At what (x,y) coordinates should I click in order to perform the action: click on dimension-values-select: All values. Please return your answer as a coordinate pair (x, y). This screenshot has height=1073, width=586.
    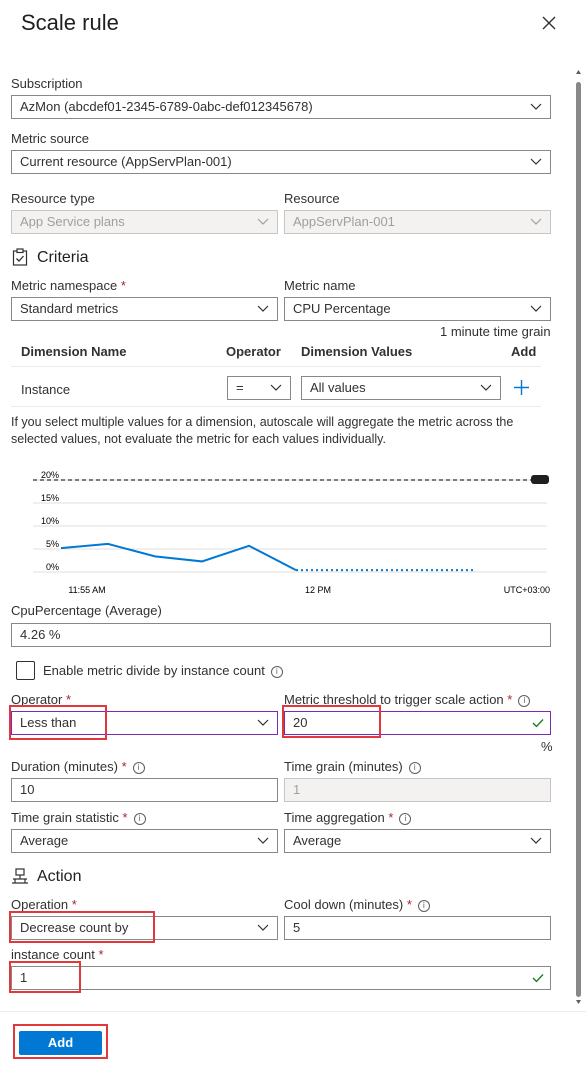
    Looking at the image, I should click on (401, 388).